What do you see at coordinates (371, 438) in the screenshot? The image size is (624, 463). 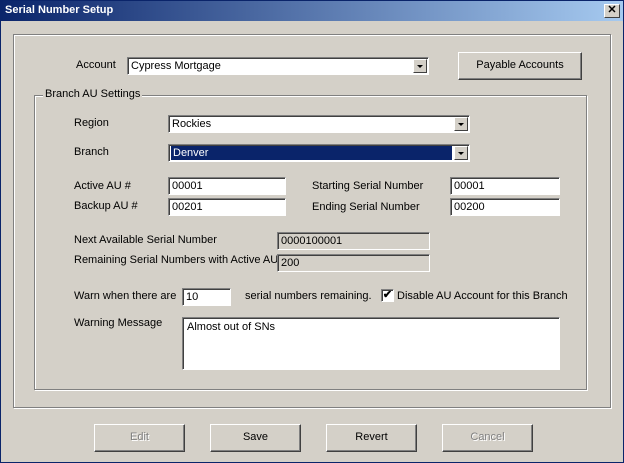 I see `revert-button: Revert` at bounding box center [371, 438].